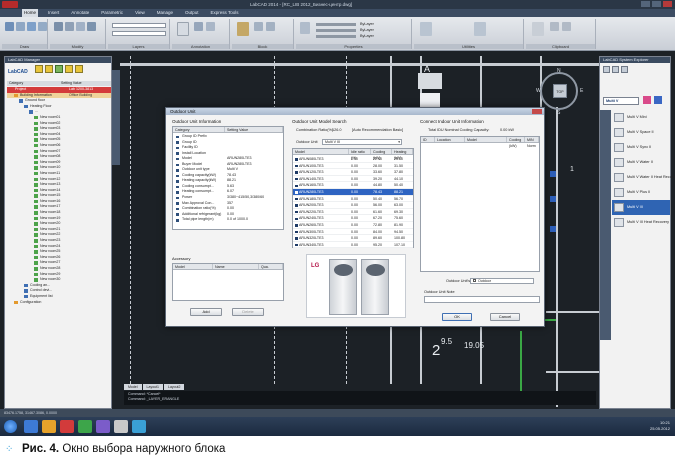 Image resolution: width=675 pixels, height=462 pixels. What do you see at coordinates (605, 225) in the screenshot?
I see `explorer-vertical-tabs` at bounding box center [605, 225].